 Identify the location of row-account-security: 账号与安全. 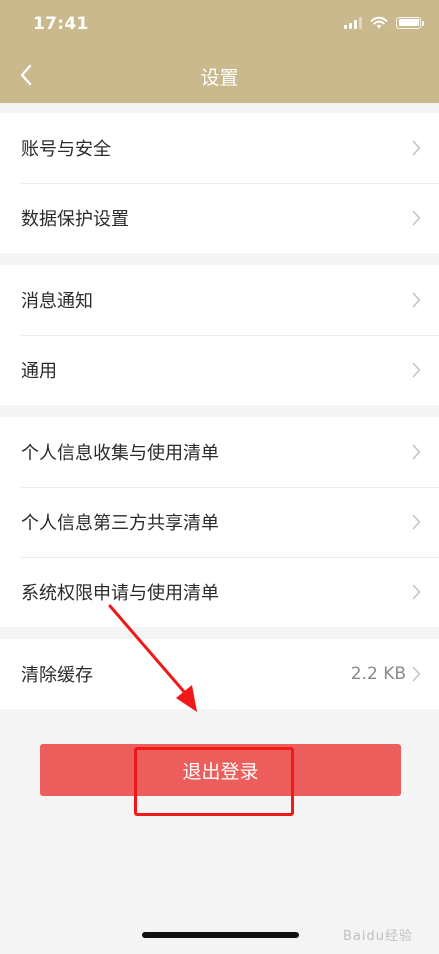
(219, 148).